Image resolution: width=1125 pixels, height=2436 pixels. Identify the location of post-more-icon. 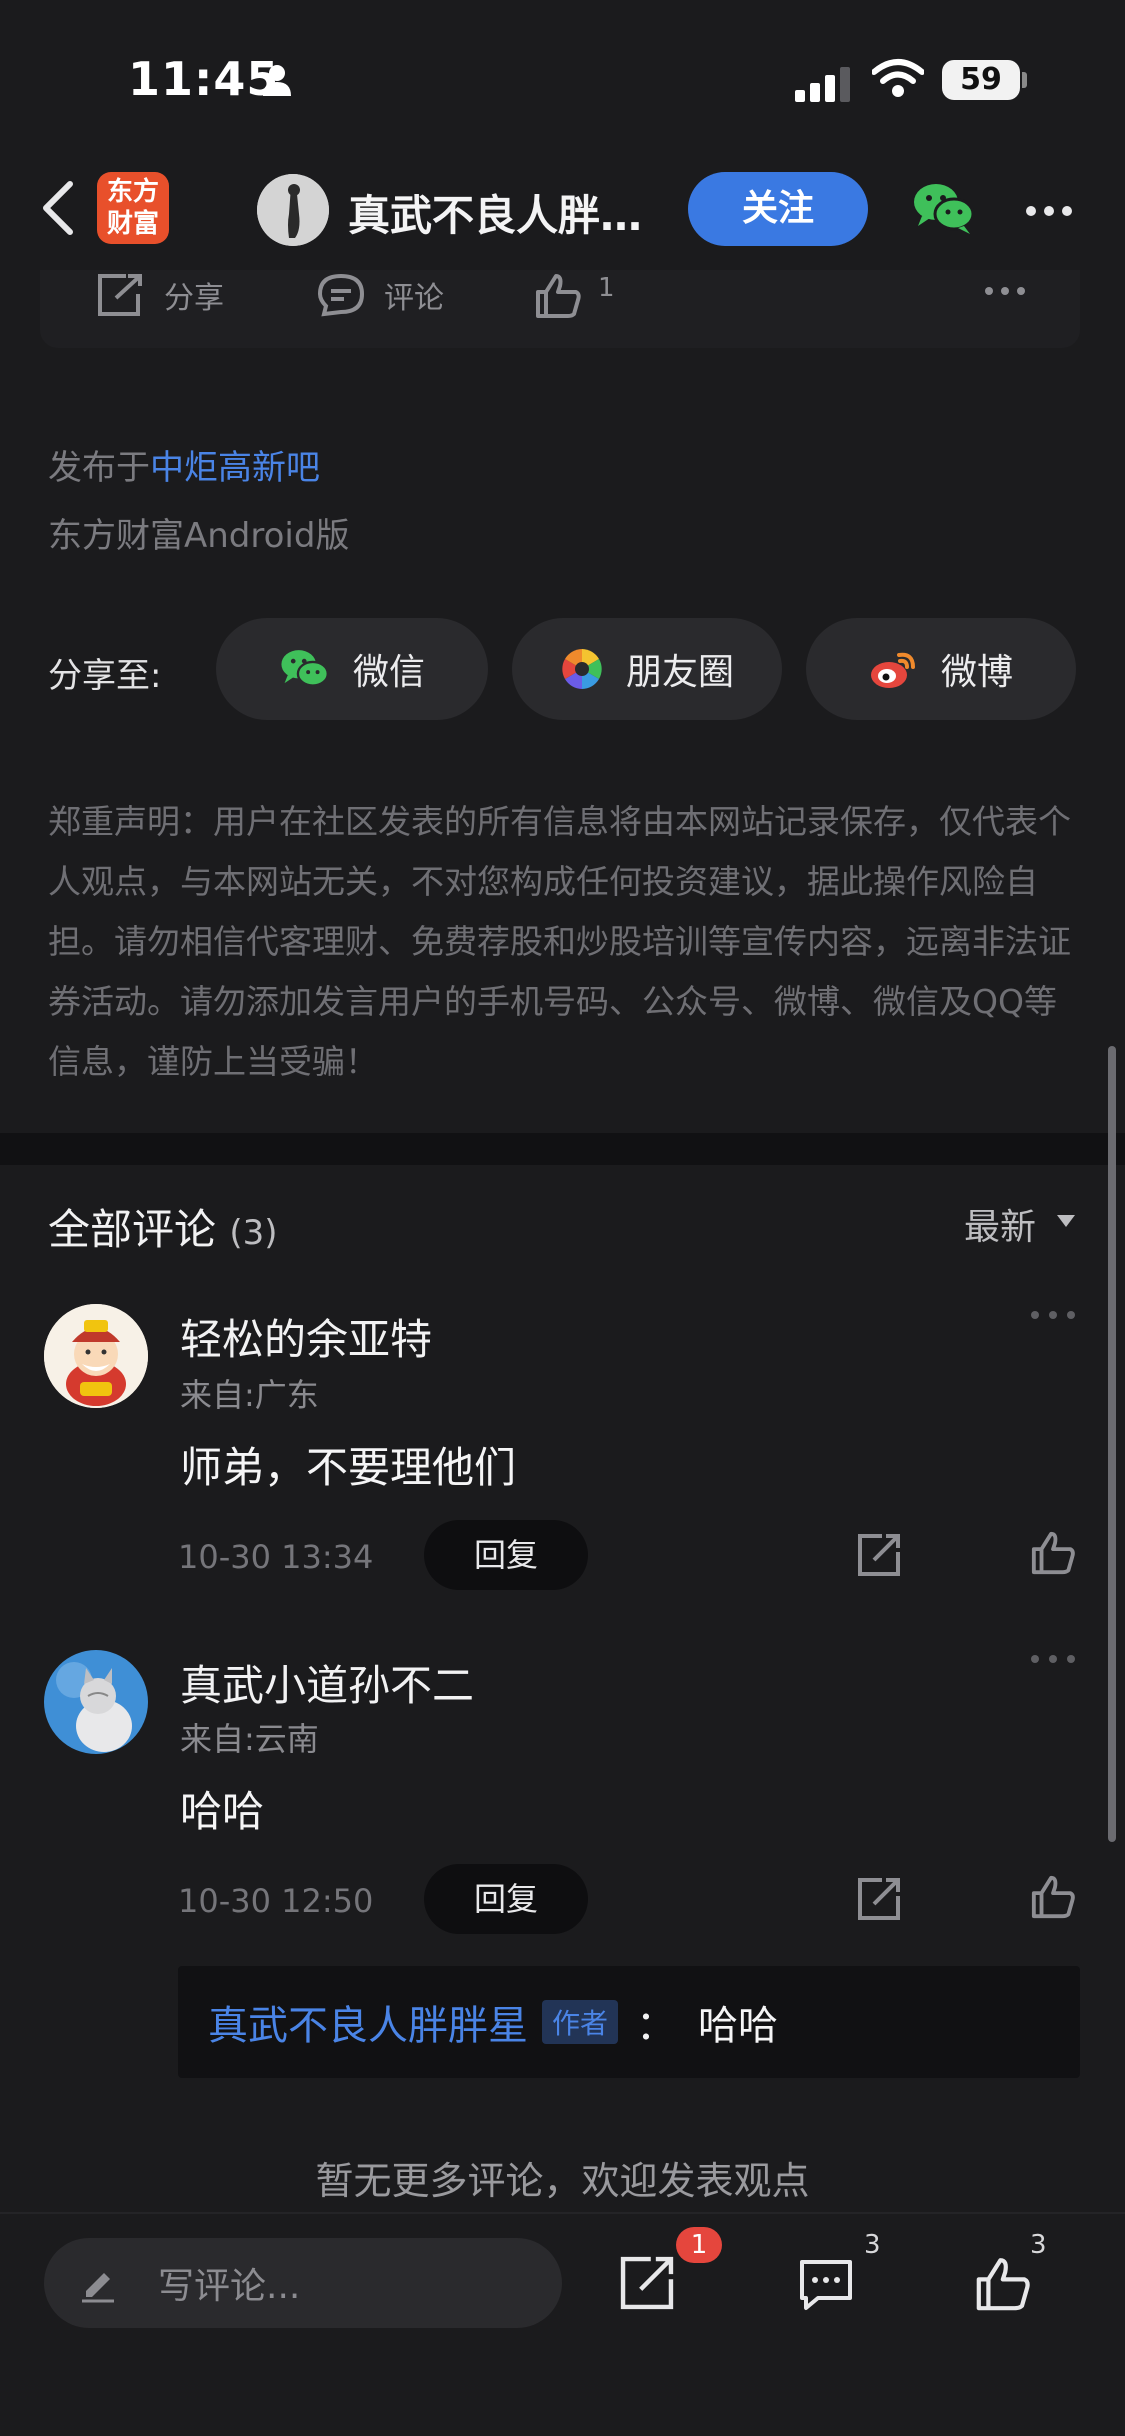
(1005, 291).